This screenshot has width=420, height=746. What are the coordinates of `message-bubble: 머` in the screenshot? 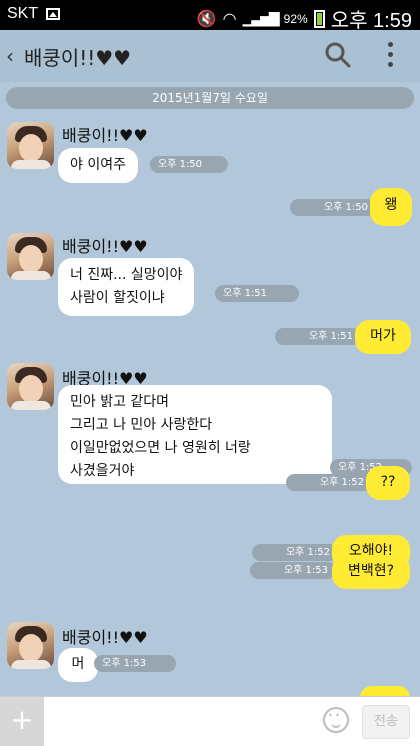 It's located at (78, 665).